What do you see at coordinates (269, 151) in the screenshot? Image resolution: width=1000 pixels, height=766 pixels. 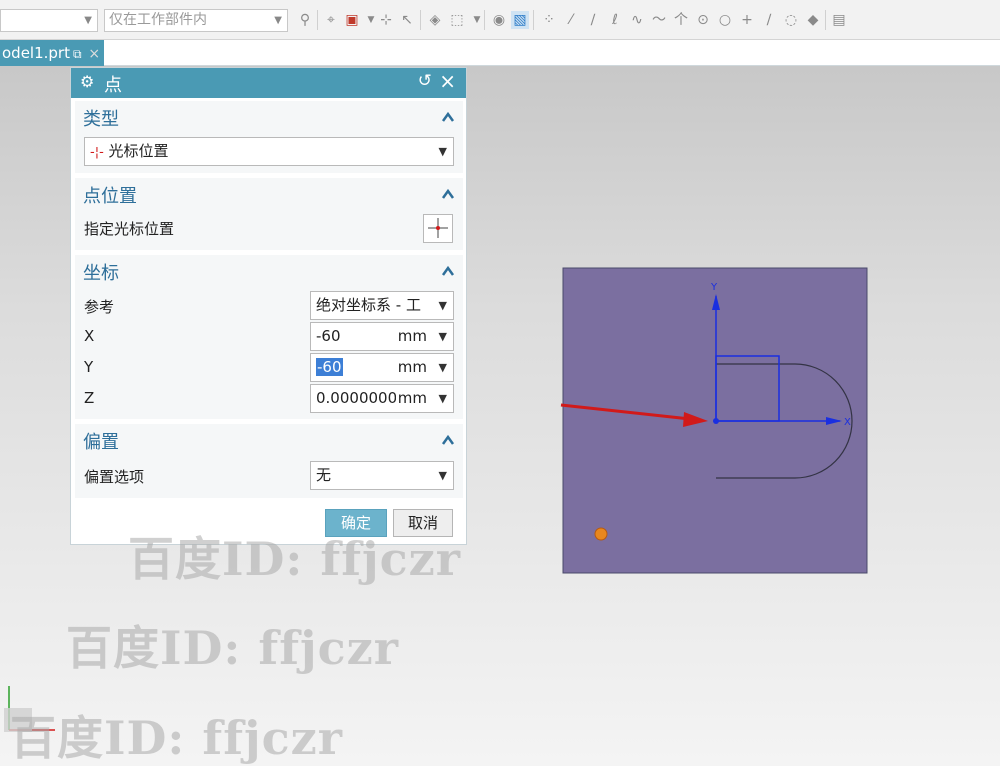 I see `type-dropdown: -¦- 光标位置 ▼` at bounding box center [269, 151].